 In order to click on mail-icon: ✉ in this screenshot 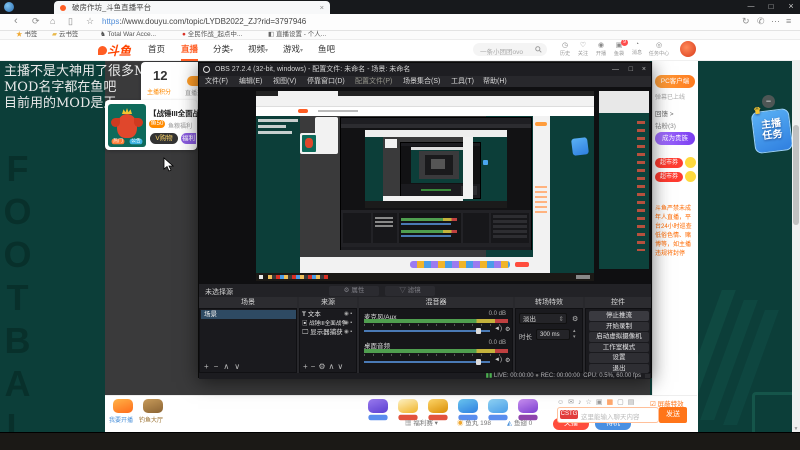, I will do `click(573, 402)`.